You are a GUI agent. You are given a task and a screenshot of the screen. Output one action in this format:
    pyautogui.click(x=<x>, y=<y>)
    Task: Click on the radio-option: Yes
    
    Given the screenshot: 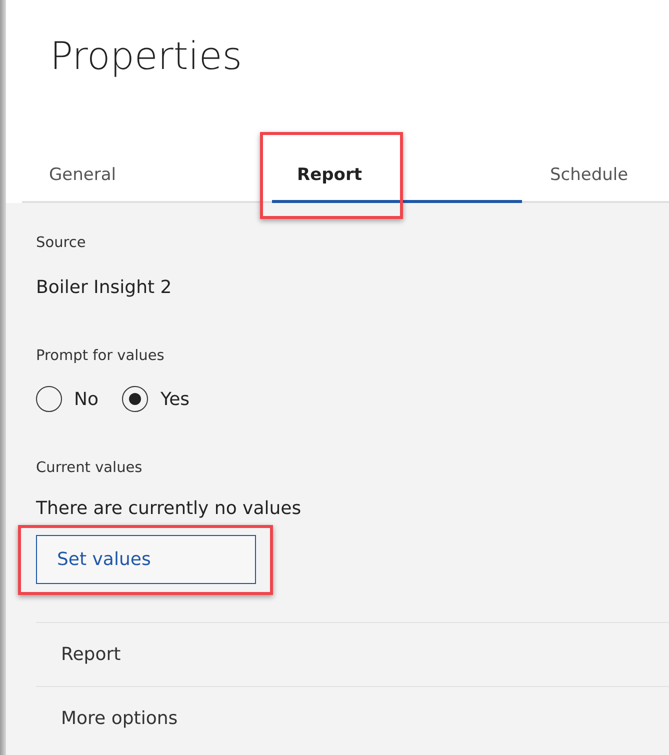 What is the action you would take?
    pyautogui.click(x=156, y=399)
    